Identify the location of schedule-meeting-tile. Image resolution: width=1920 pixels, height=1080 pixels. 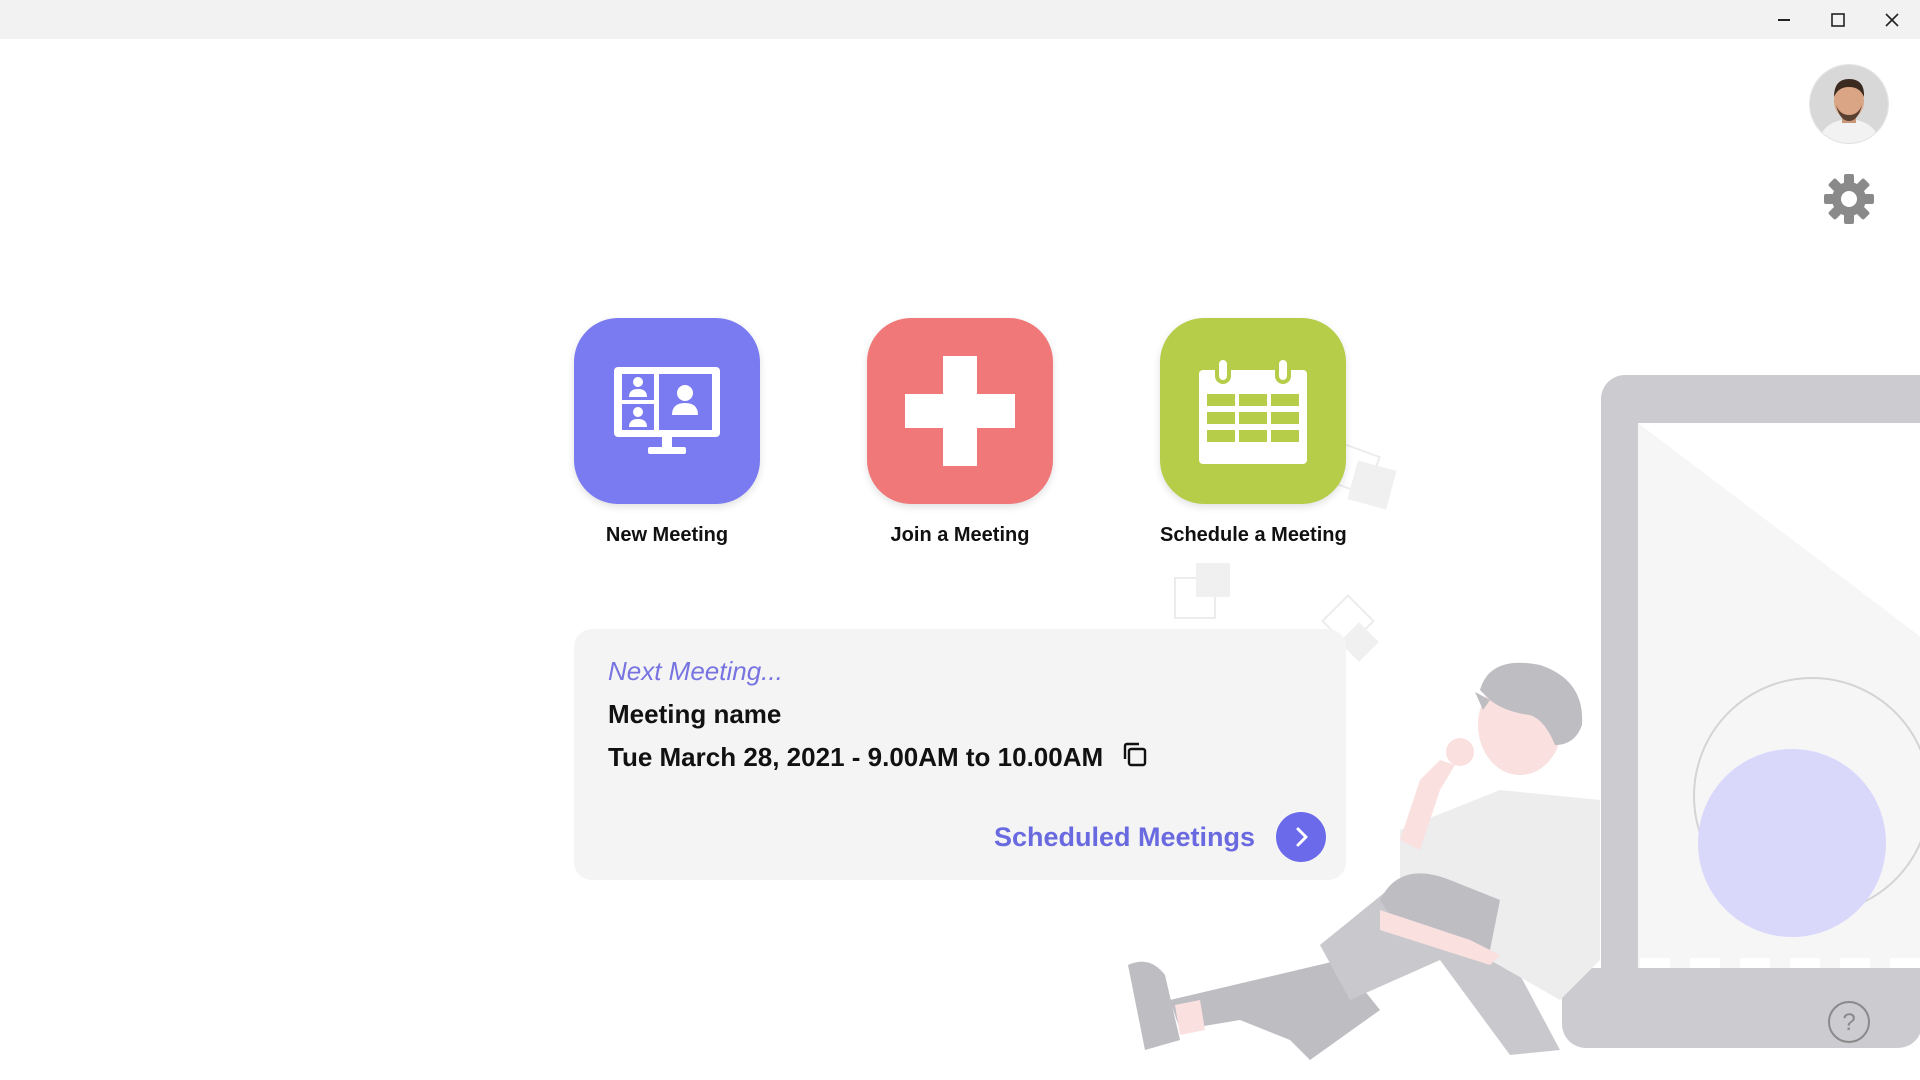
(1253, 411).